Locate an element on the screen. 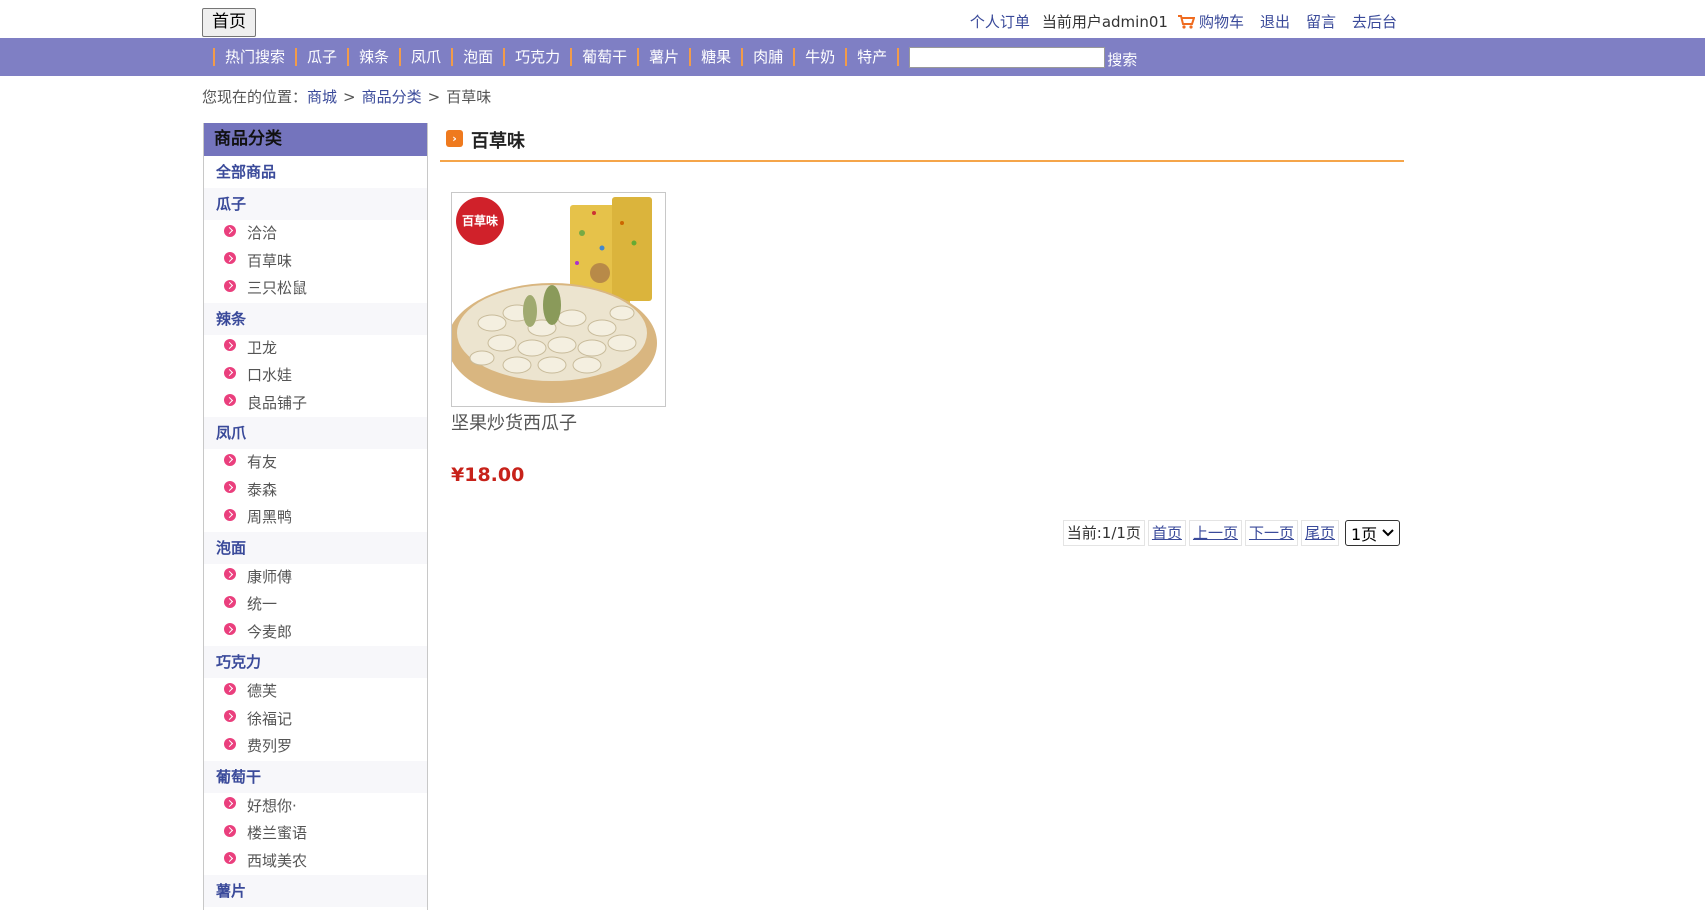 The height and width of the screenshot is (910, 1705). sidebar-item-label: 卫龙 is located at coordinates (262, 347).